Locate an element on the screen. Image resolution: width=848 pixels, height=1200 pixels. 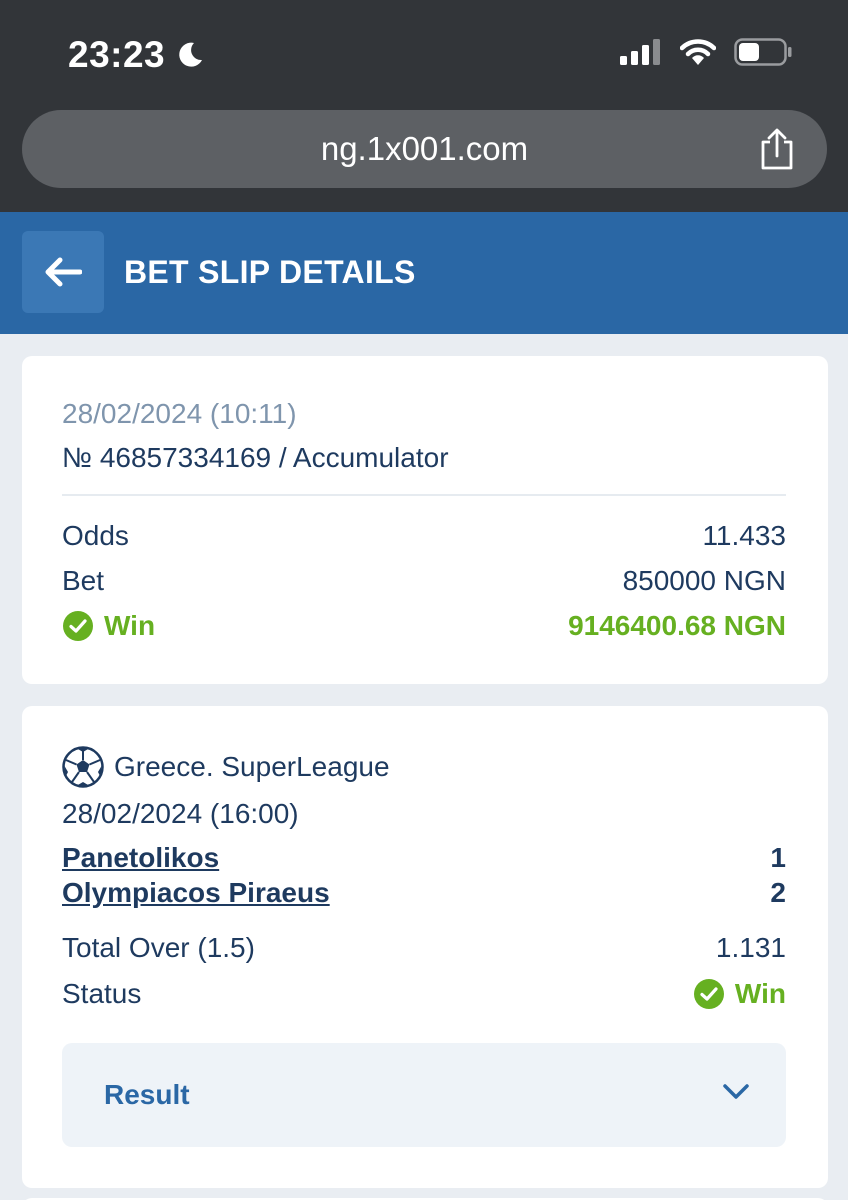
slip-number: № 46857334169 / Accumulator is located at coordinates (255, 457).